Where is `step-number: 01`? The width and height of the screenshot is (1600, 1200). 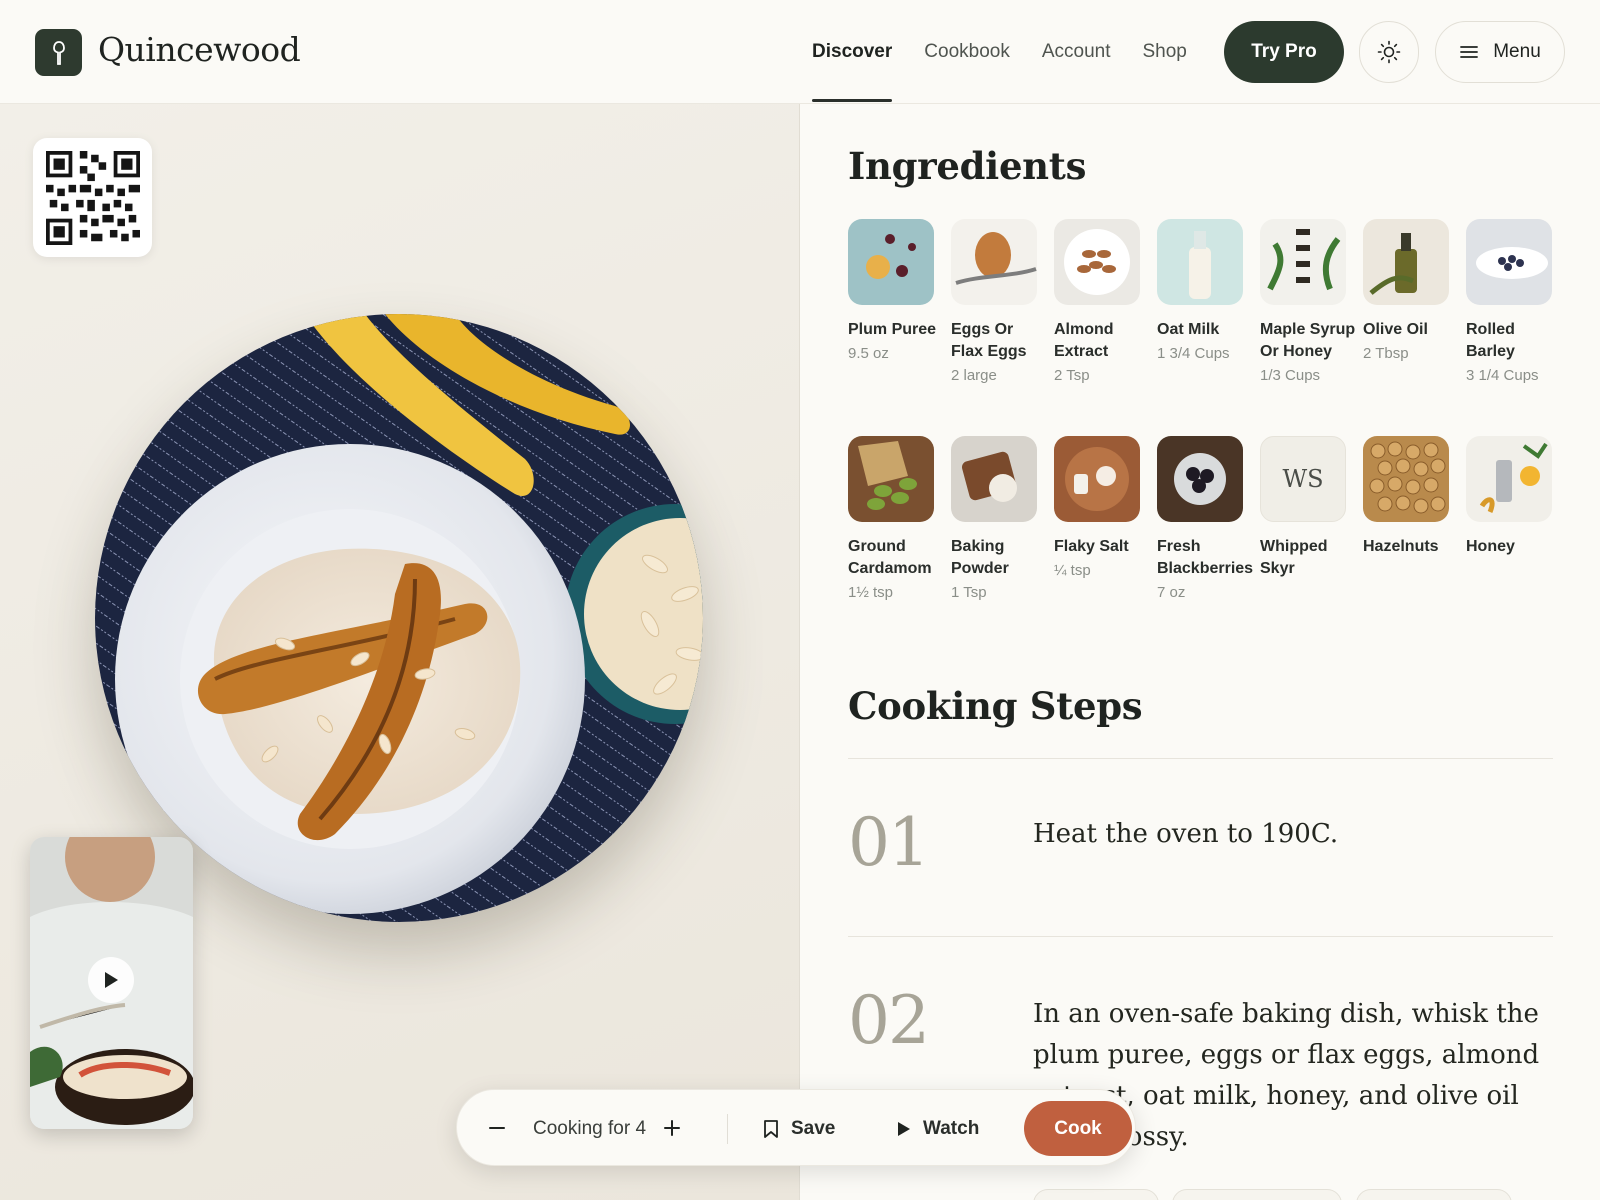 step-number: 01 is located at coordinates (889, 842).